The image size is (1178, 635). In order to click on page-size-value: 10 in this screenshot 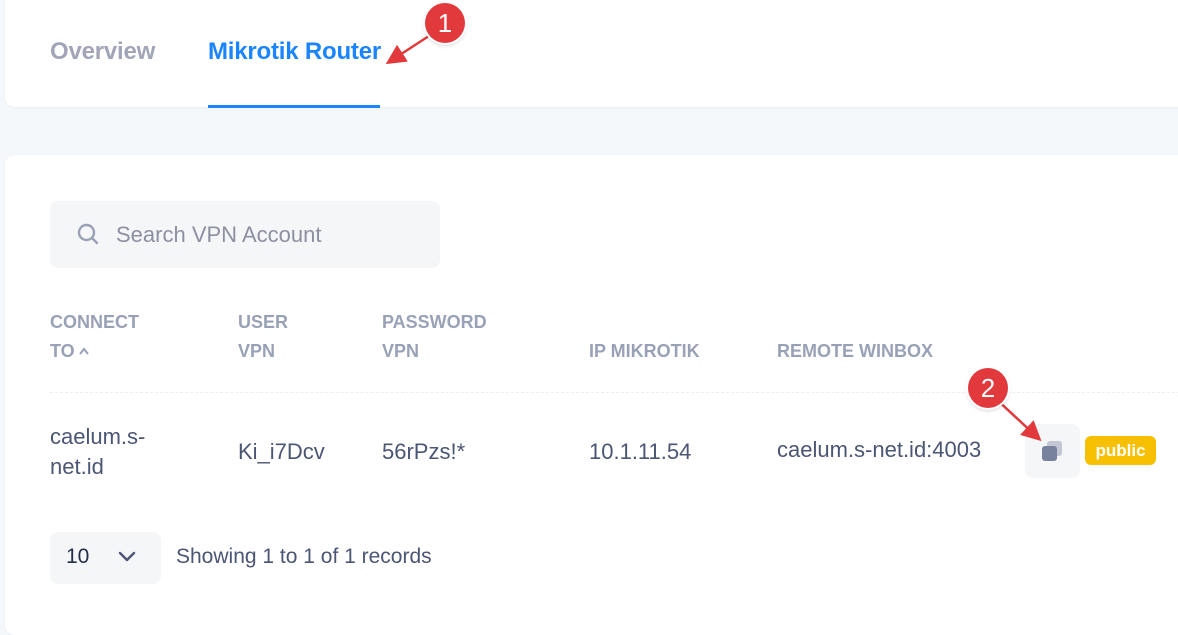, I will do `click(78, 556)`.